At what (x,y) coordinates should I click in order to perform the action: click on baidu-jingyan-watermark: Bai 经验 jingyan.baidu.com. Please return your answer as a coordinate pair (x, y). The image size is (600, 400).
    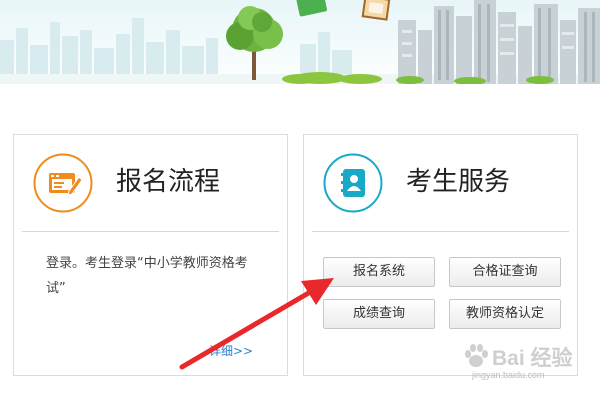
    Looking at the image, I should click on (527, 365).